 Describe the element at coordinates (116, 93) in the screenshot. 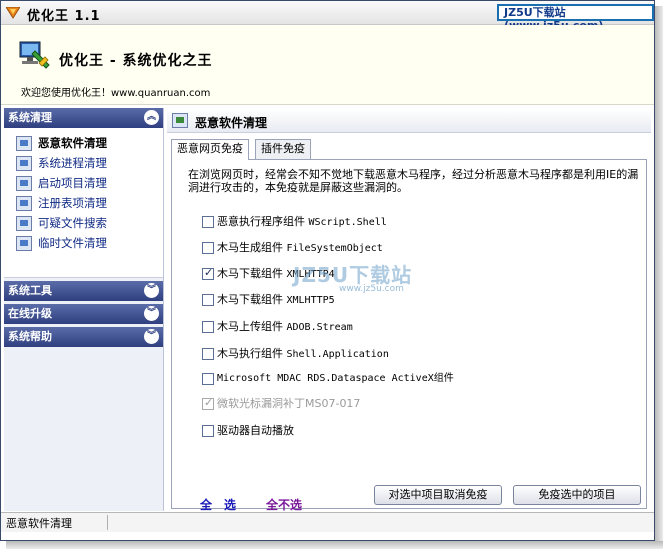

I see `welcome-text: 欢迎您使用优化王！www.quanruan.com` at that location.